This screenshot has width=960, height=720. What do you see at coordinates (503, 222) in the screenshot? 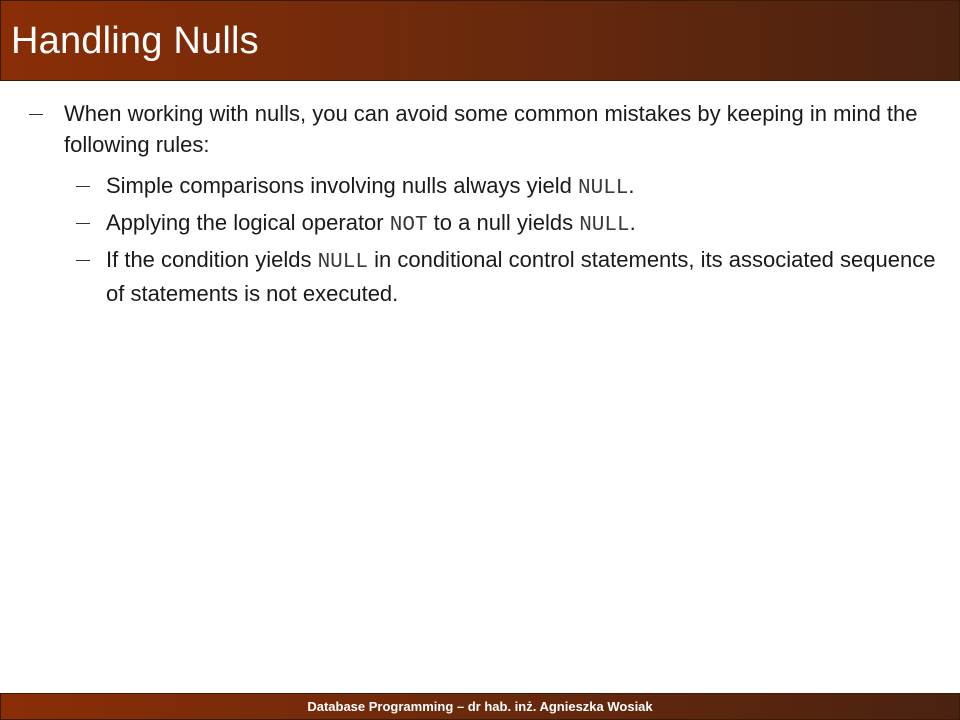
I see `rule-text: to a null yields` at bounding box center [503, 222].